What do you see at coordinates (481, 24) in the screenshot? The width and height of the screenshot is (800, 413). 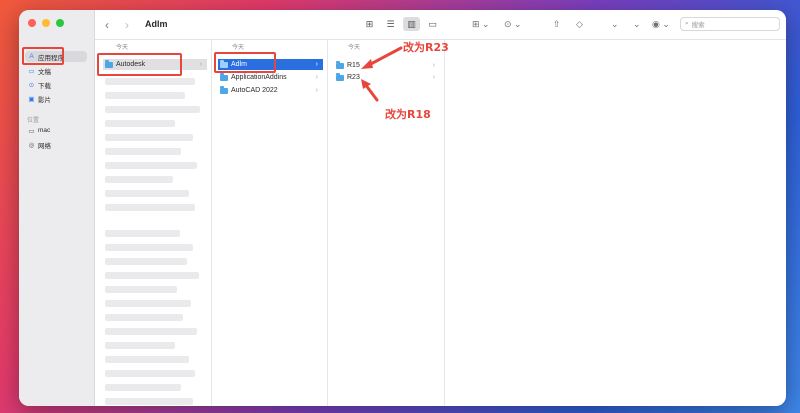 I see `group-icon: ⊞ ⌄` at bounding box center [481, 24].